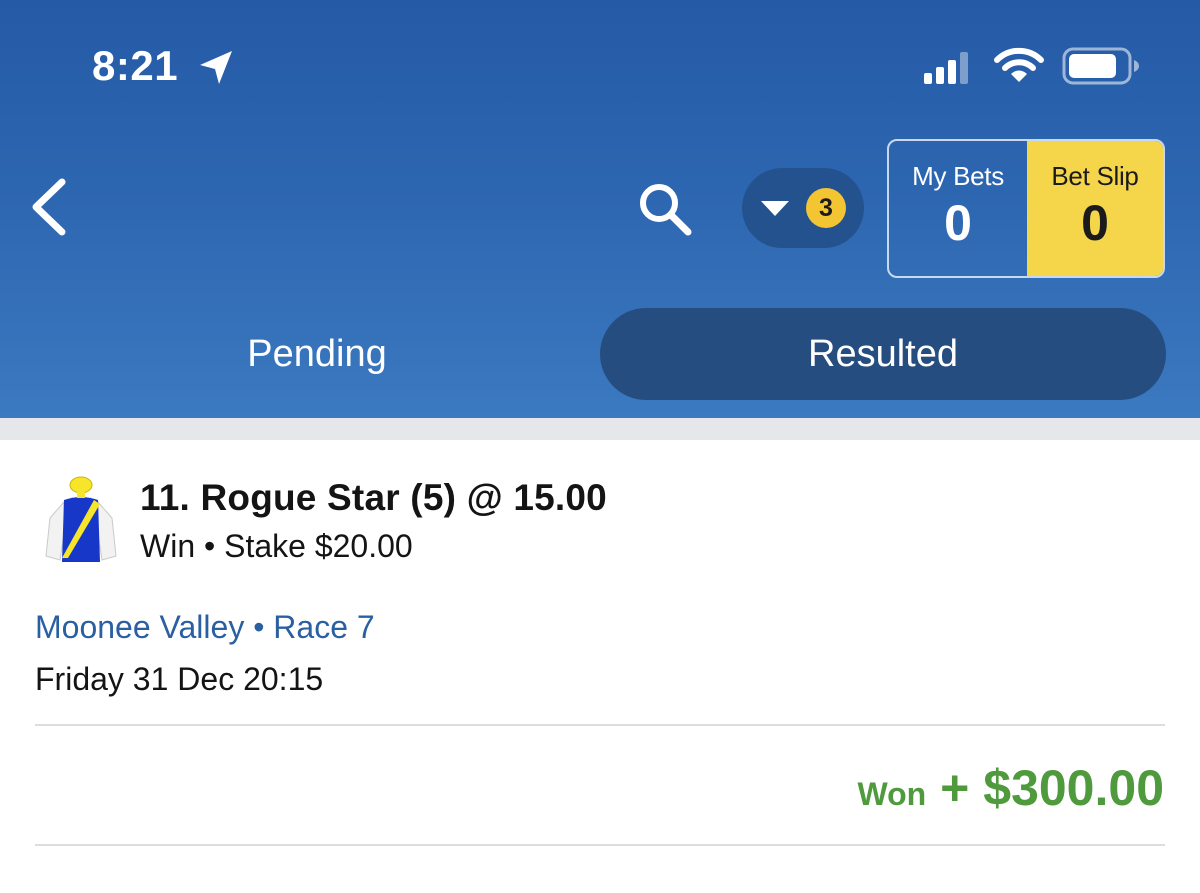  I want to click on my-bets-button: My Bets 0, so click(958, 208).